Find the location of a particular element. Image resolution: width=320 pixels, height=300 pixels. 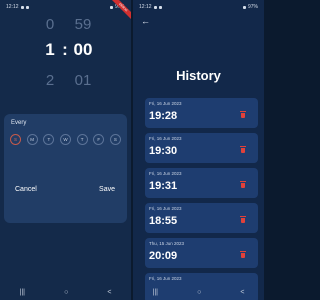

day-toggle-wednesday: W is located at coordinates (65, 139).